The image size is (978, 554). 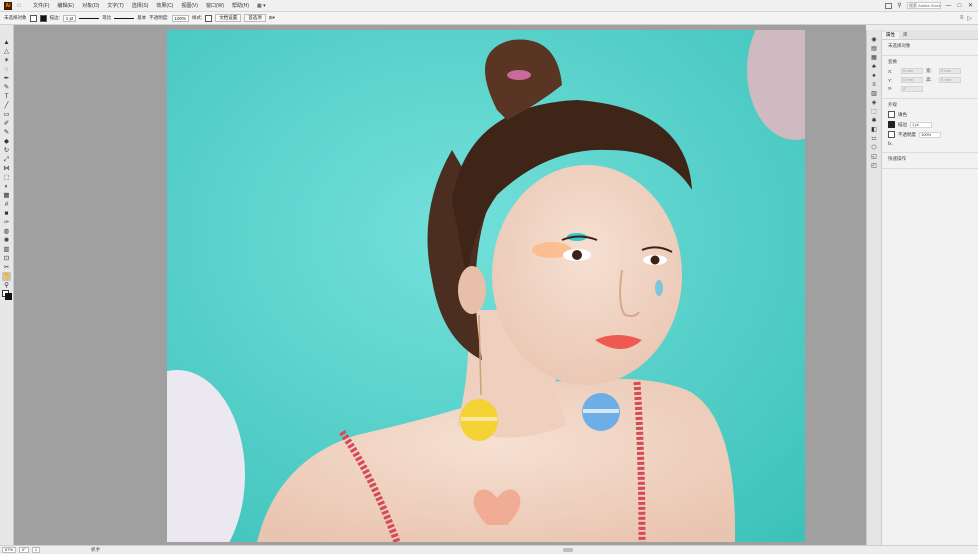 What do you see at coordinates (6, 69) in the screenshot?
I see `lasso-tool-icon: ◌` at bounding box center [6, 69].